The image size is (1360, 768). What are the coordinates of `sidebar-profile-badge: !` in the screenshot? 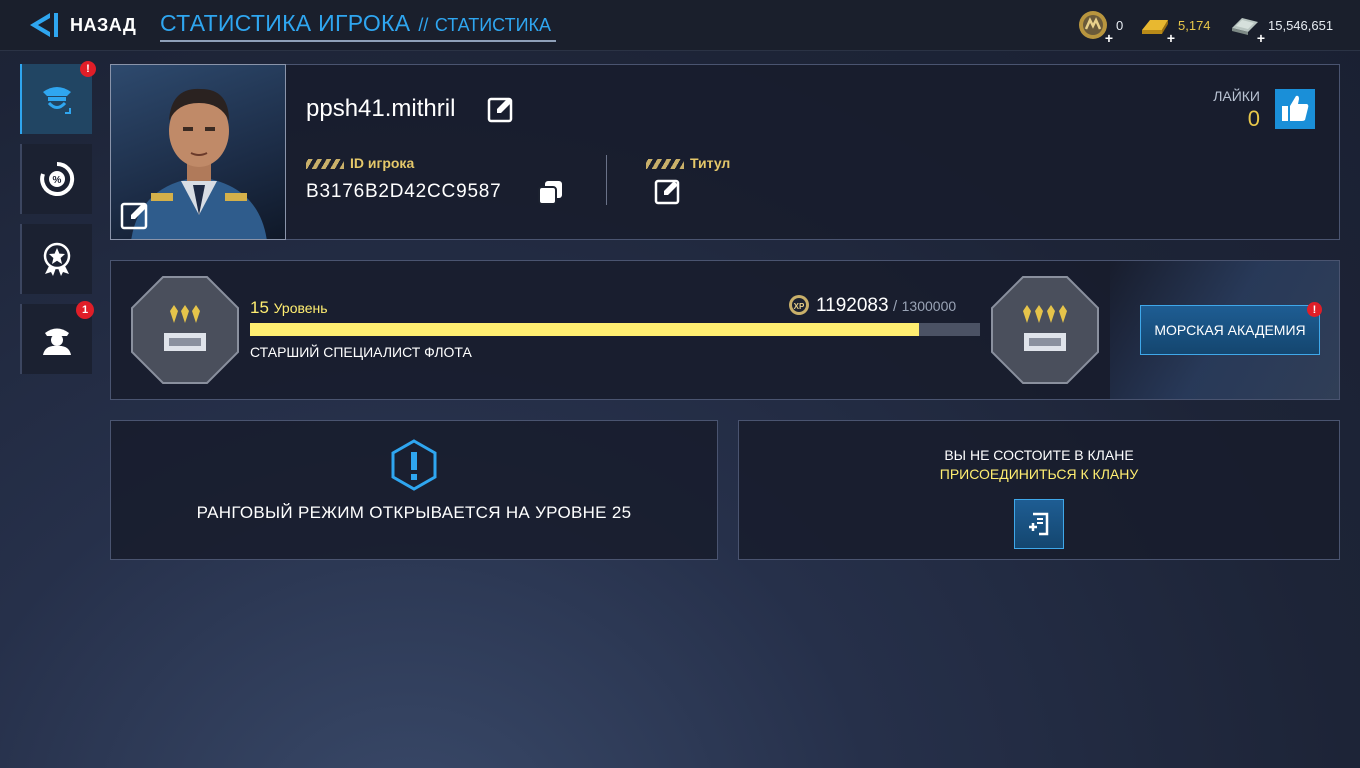 It's located at (88, 69).